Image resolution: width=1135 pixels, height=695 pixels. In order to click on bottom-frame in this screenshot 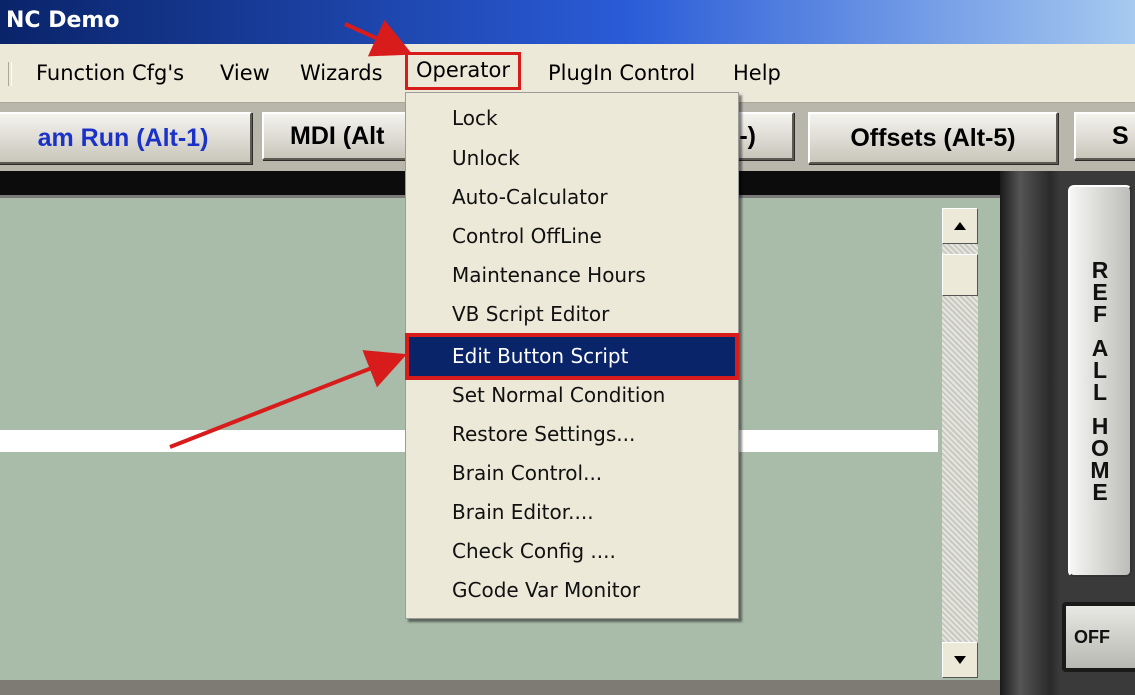, I will do `click(500, 687)`.